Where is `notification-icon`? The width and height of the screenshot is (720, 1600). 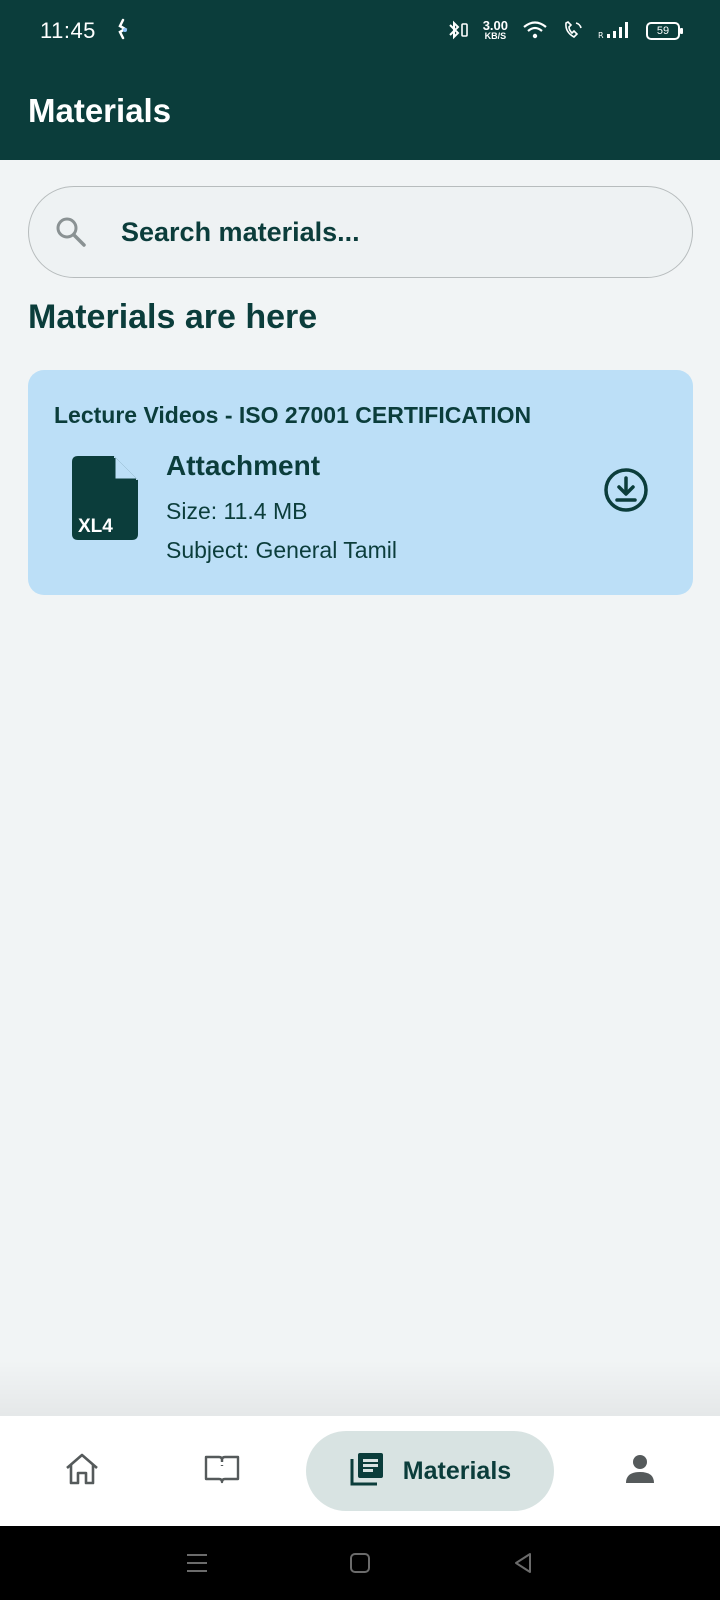 notification-icon is located at coordinates (123, 31).